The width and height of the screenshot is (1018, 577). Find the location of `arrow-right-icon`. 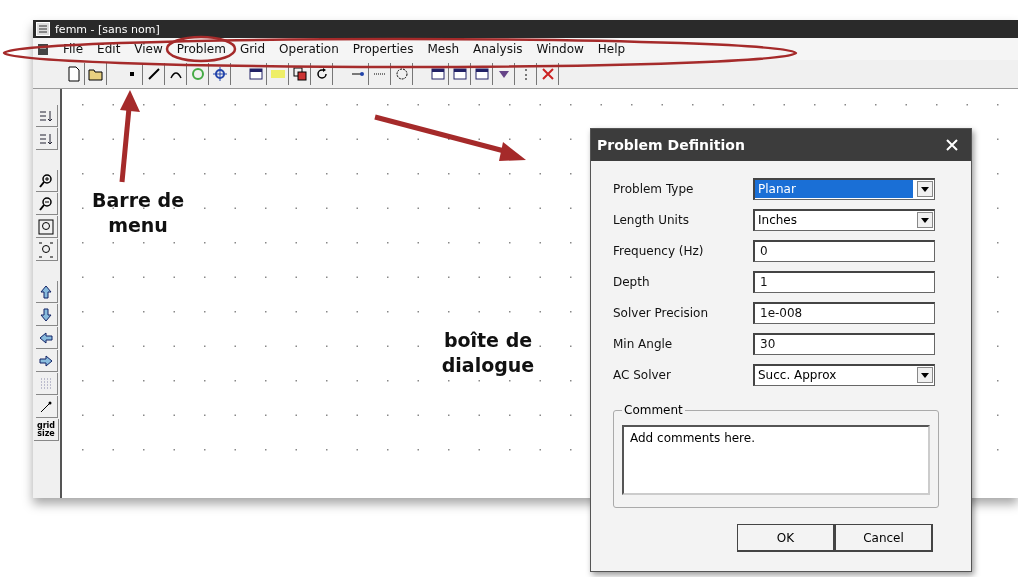

arrow-right-icon is located at coordinates (46, 360).